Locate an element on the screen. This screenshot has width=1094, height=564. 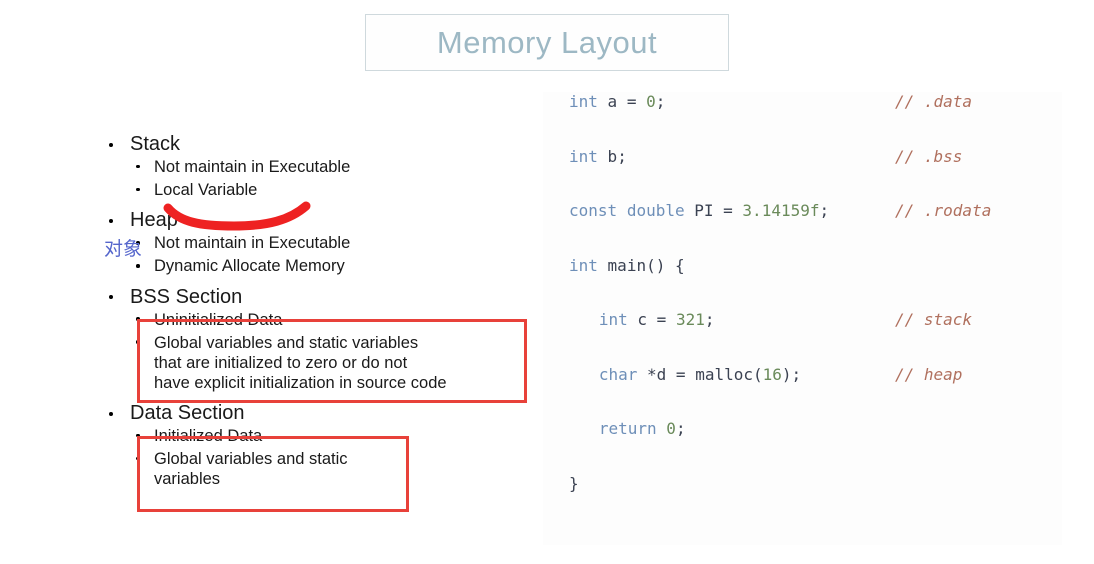
outline-subitem: Global variables and static variables is located at coordinates (324, 469).